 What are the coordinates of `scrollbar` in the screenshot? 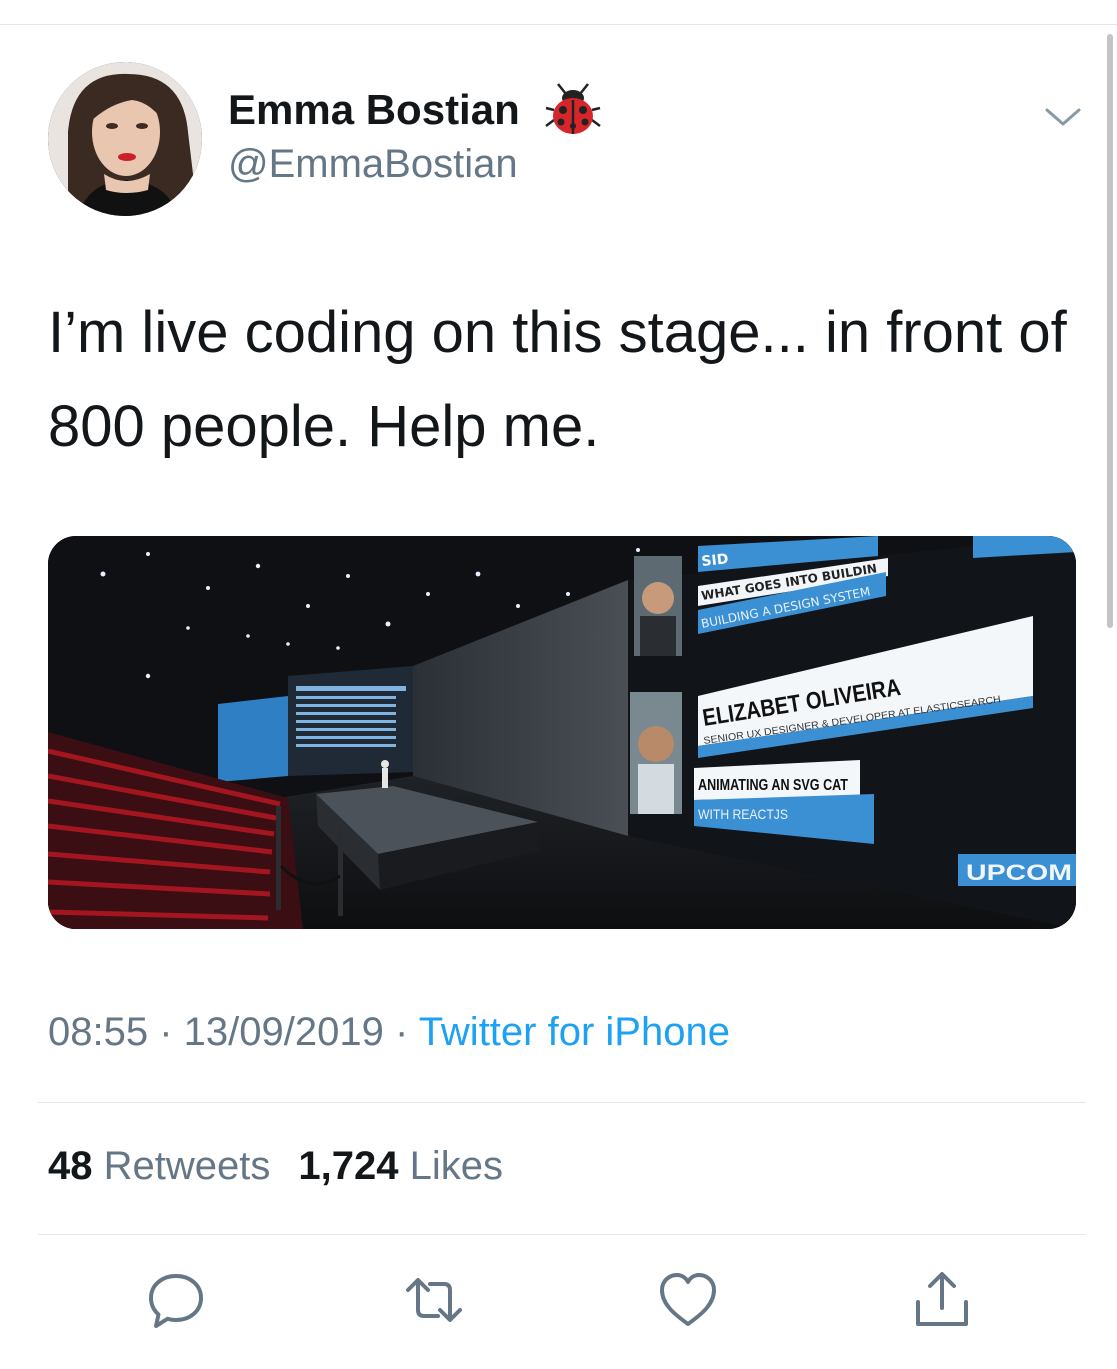 It's located at (1110, 331).